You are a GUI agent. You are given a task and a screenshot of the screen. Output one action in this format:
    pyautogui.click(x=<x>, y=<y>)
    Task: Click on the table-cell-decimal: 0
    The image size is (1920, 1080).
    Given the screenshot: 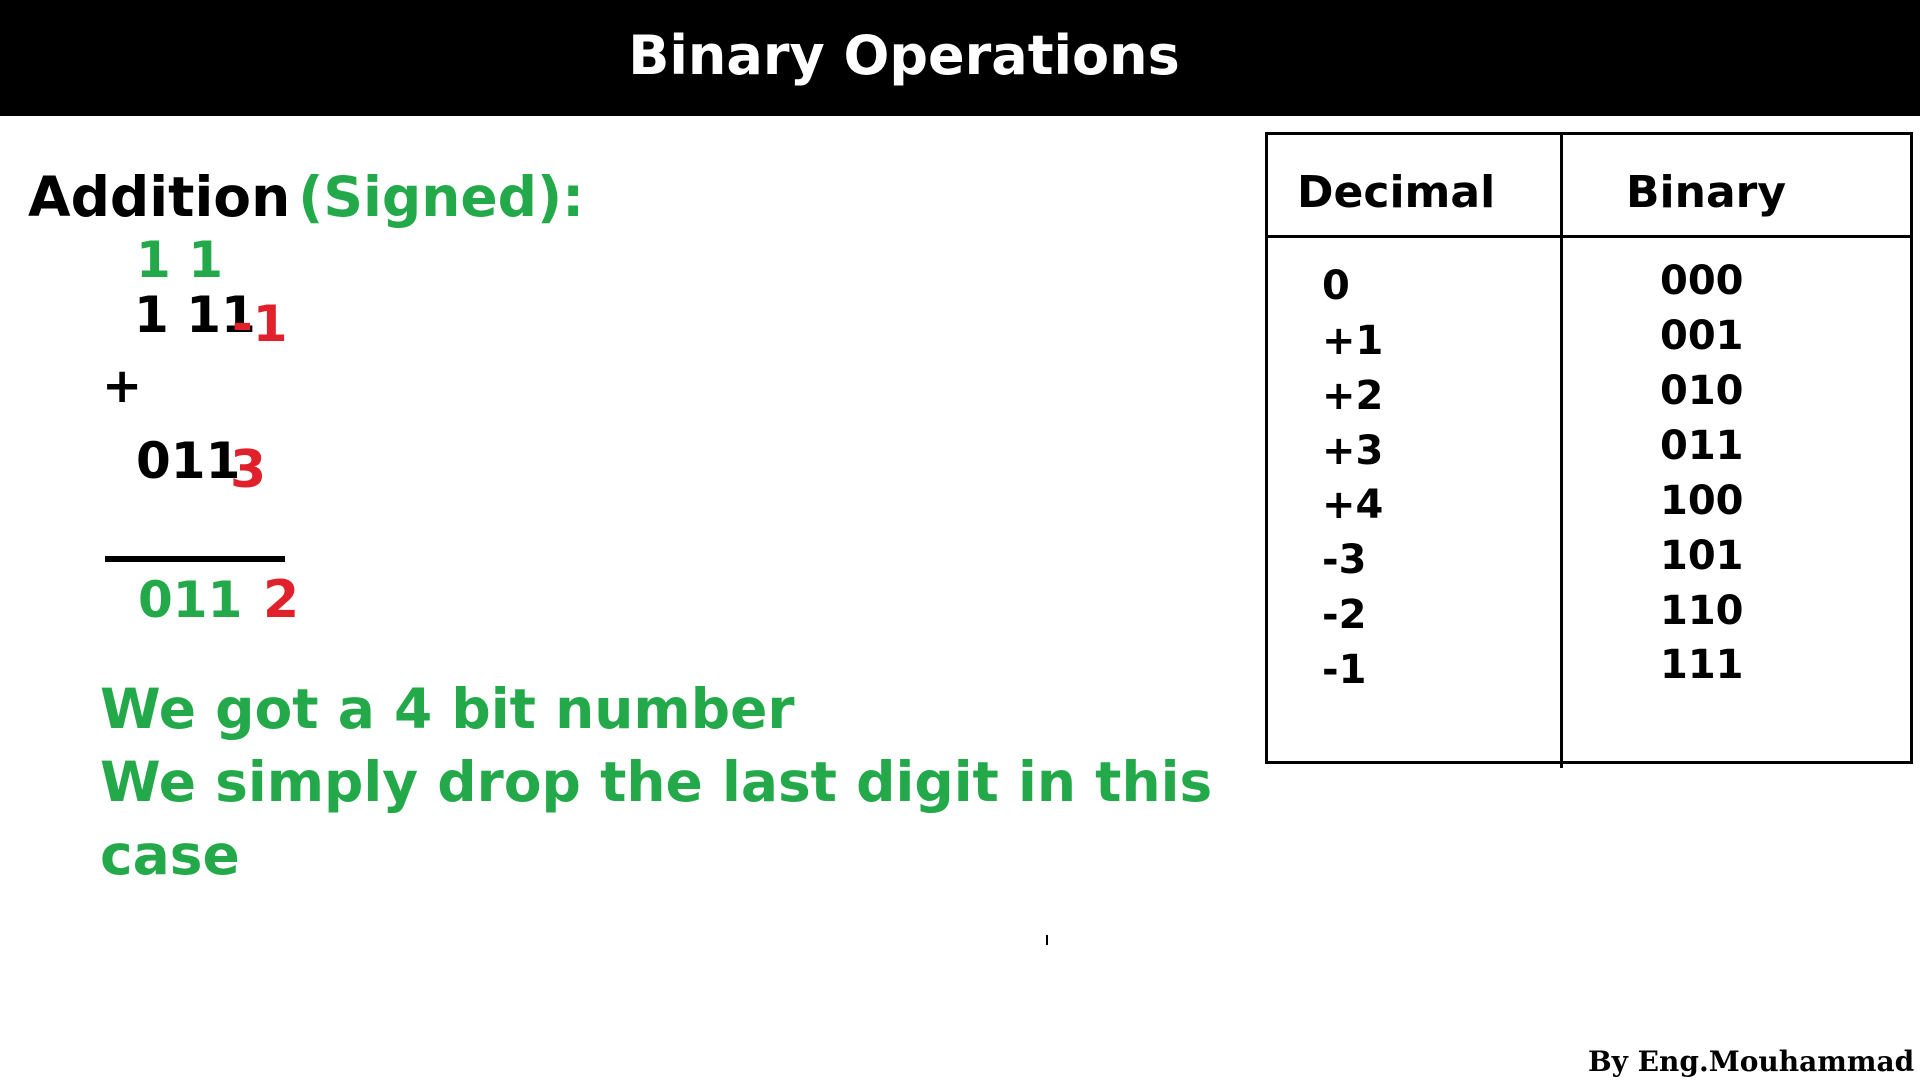 What is the action you would take?
    pyautogui.click(x=1336, y=286)
    